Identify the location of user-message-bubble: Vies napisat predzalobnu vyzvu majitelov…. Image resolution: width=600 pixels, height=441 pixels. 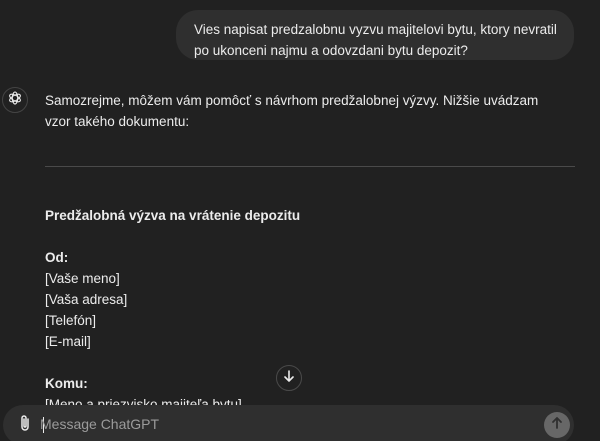
(375, 35).